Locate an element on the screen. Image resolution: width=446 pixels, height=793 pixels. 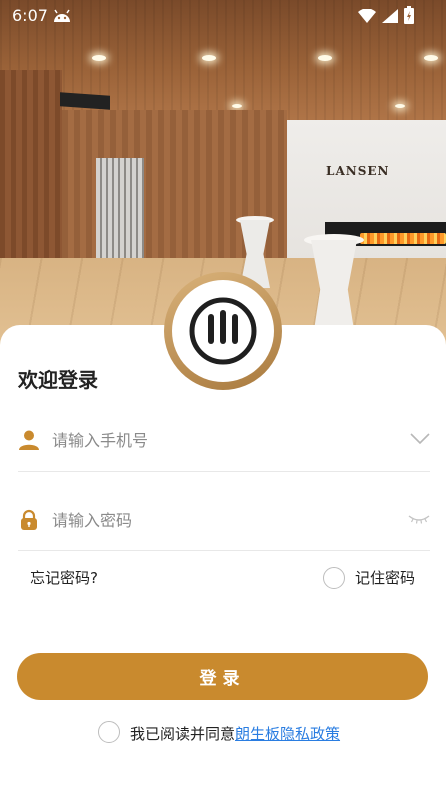
phone-field is located at coordinates (224, 440).